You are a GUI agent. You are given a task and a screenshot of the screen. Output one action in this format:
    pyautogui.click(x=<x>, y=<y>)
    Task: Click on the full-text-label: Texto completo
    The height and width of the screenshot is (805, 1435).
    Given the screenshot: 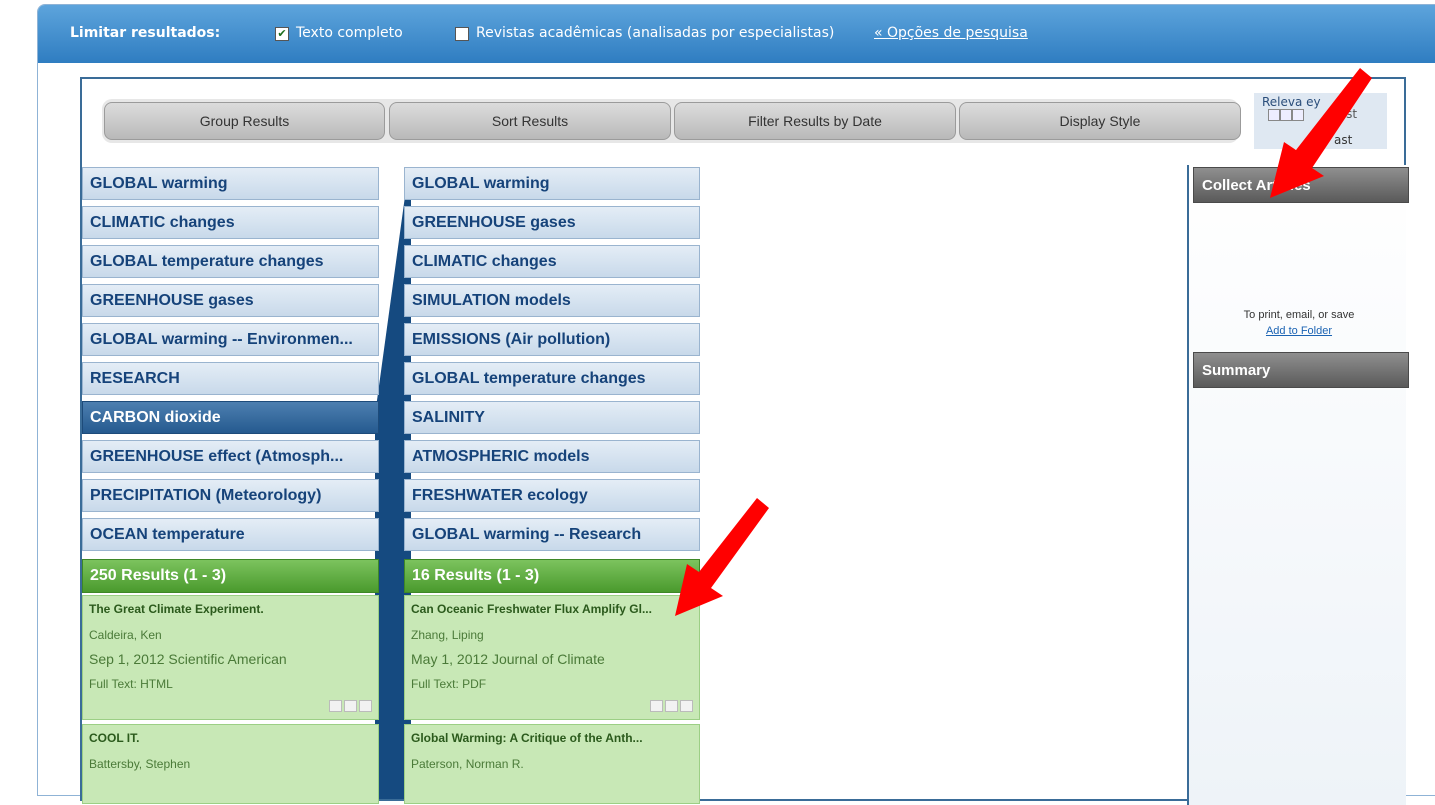 What is the action you would take?
    pyautogui.click(x=349, y=33)
    